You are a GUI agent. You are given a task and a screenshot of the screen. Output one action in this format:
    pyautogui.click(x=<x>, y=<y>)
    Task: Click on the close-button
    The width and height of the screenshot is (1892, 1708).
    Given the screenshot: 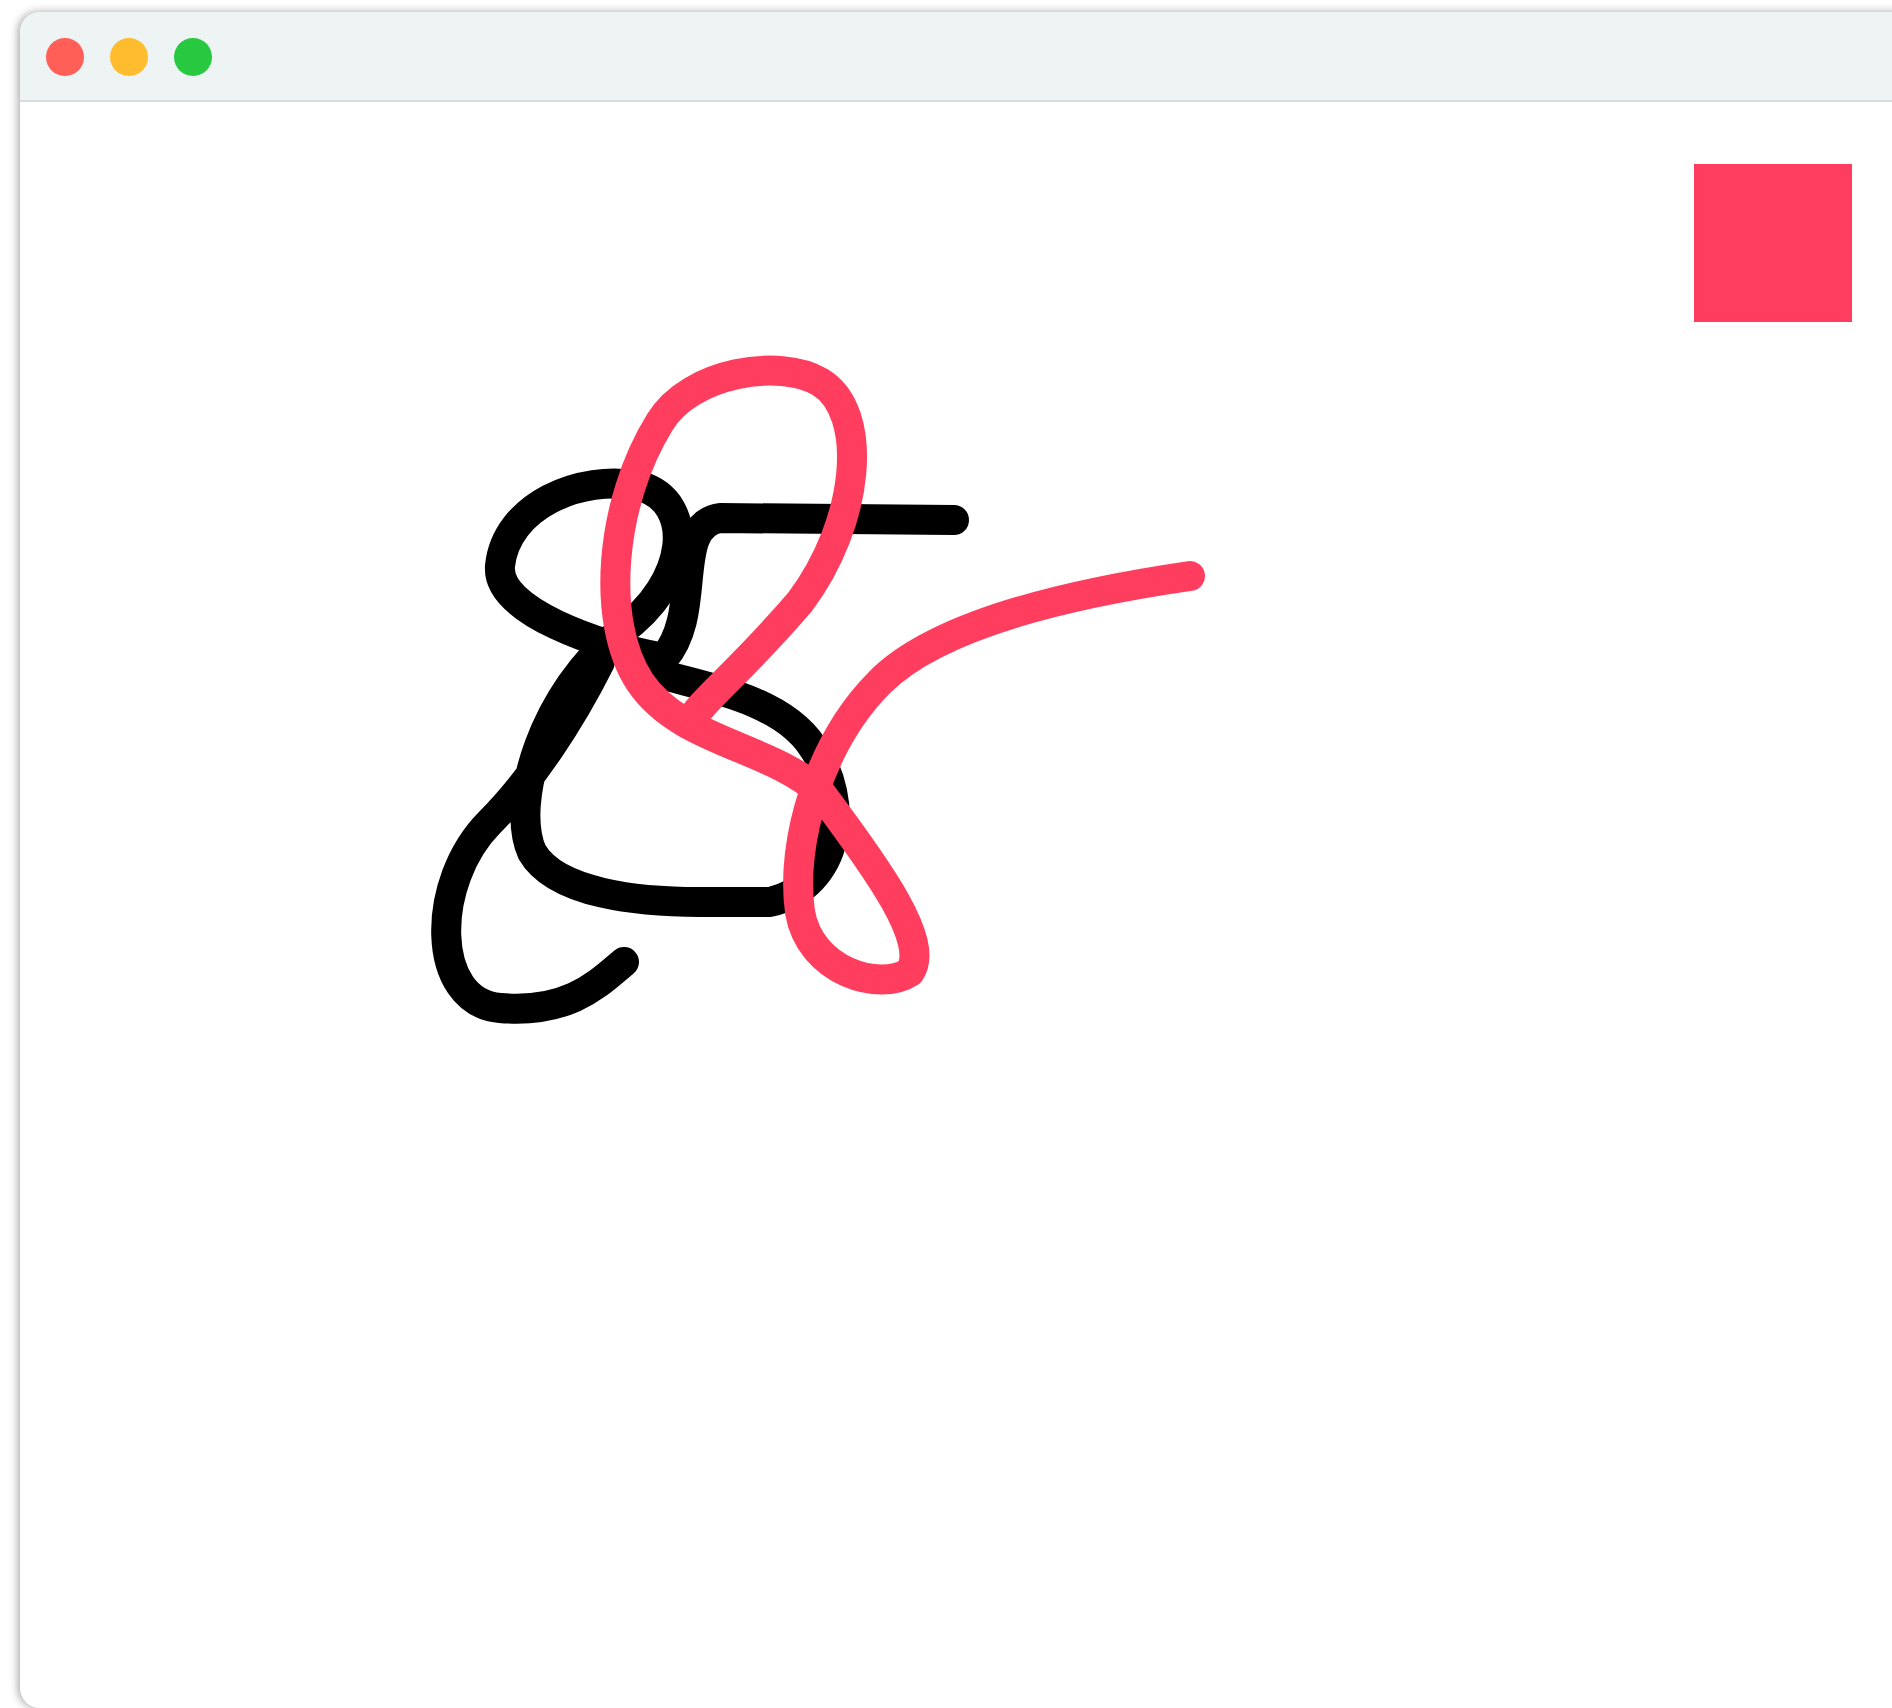 What is the action you would take?
    pyautogui.click(x=65, y=56)
    